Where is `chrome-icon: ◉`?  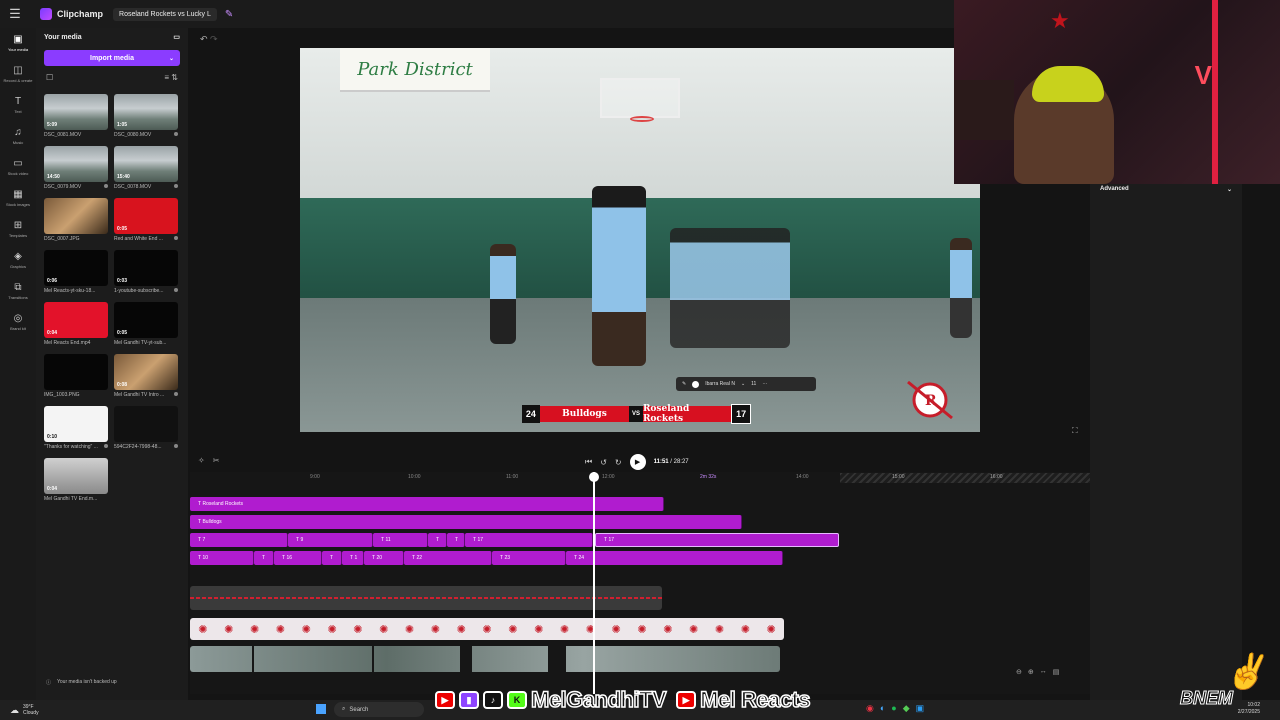 chrome-icon: ◉ is located at coordinates (870, 708).